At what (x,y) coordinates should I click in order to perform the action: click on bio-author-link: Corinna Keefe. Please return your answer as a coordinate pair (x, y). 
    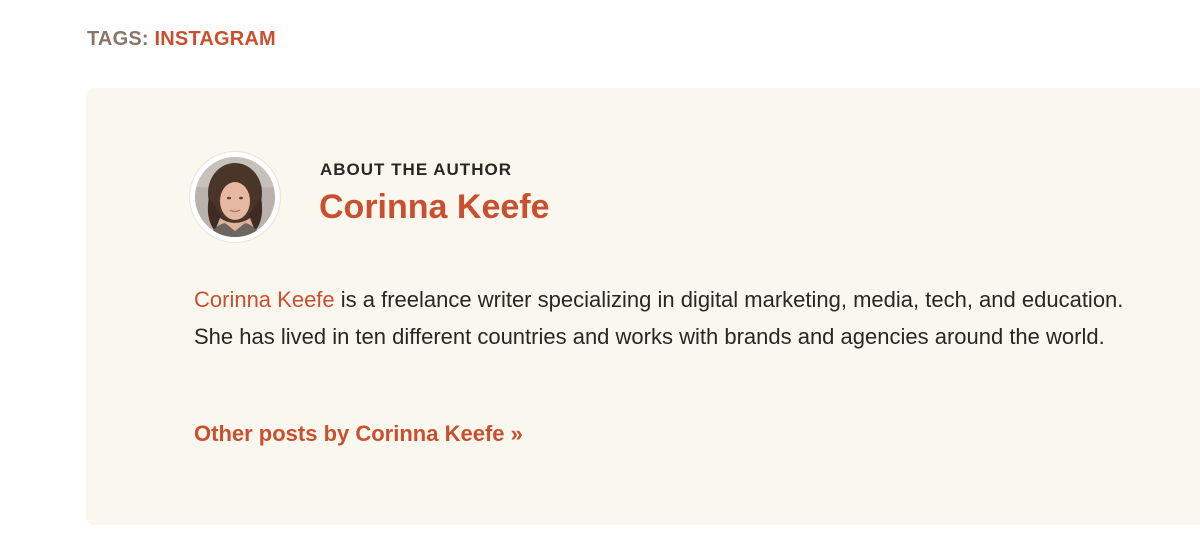
    Looking at the image, I should click on (264, 299).